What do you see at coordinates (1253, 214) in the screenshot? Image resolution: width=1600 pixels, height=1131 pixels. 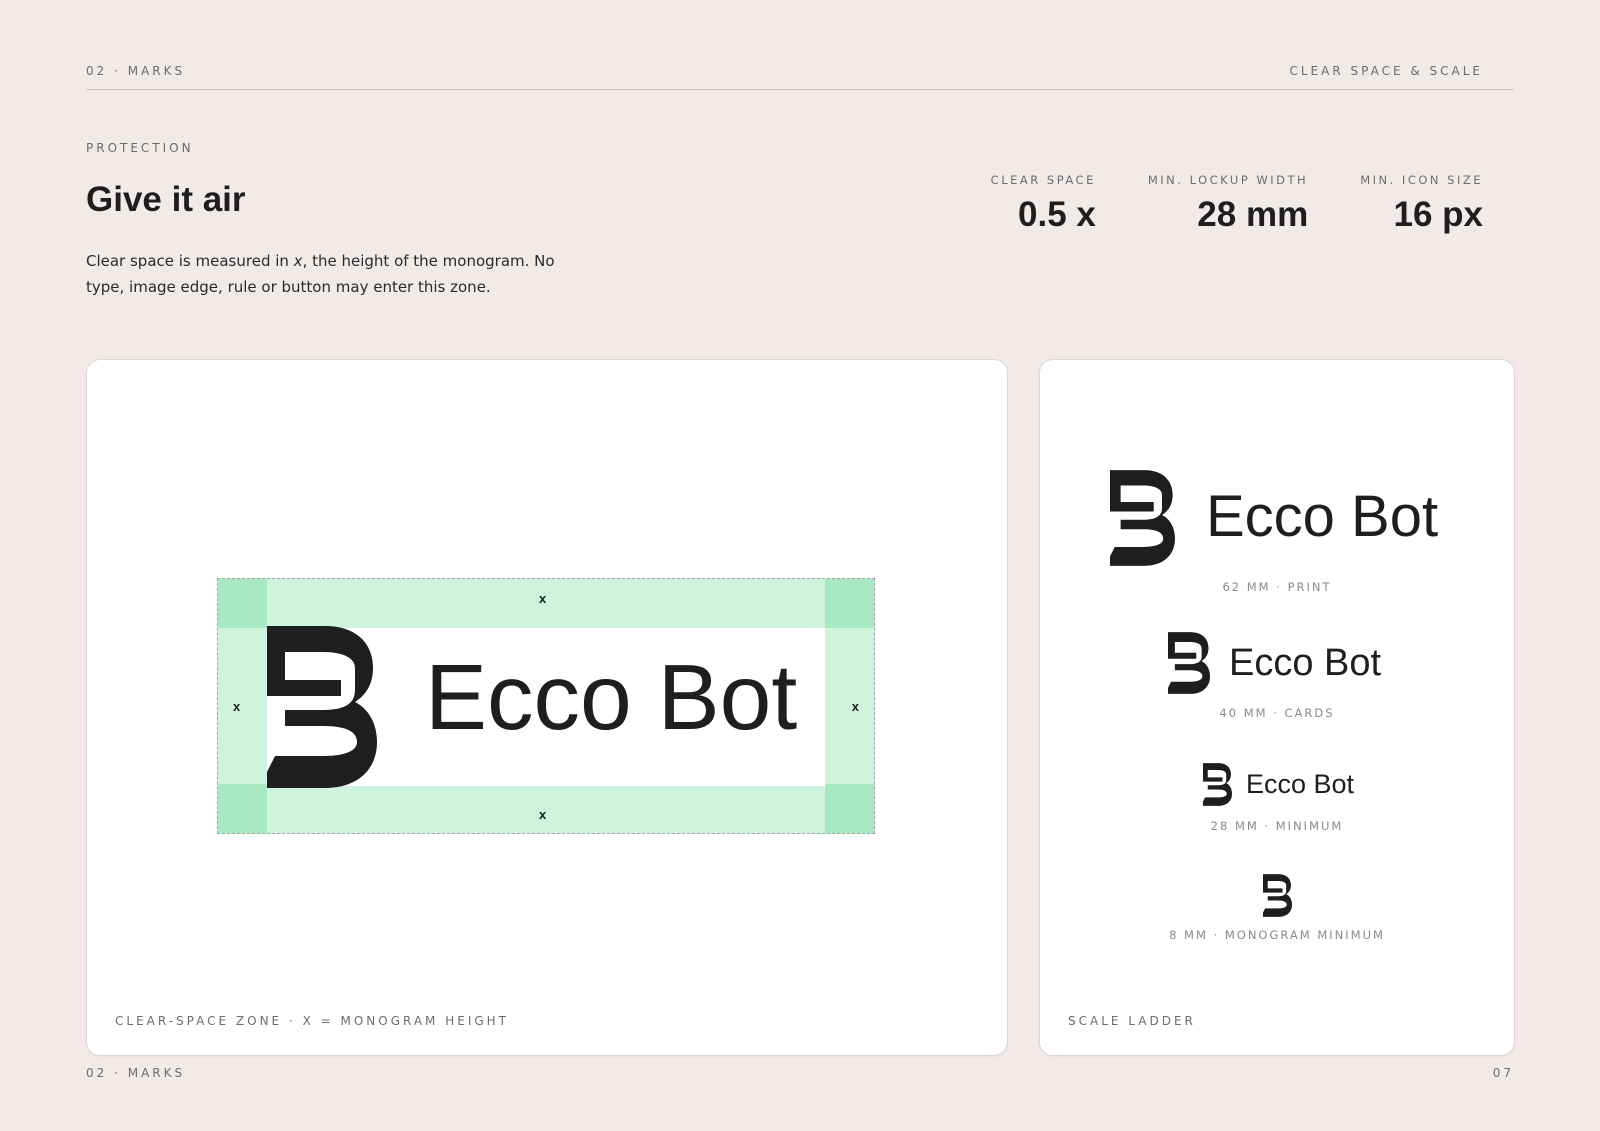 I see `stat-value: 28 mm` at bounding box center [1253, 214].